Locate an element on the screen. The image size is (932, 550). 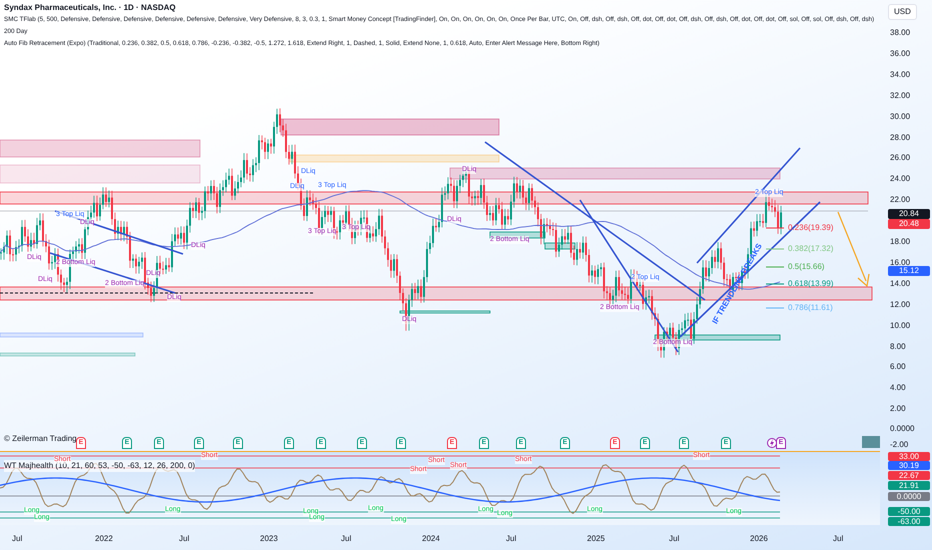
indicator-badge: 22.67 is located at coordinates (909, 475).